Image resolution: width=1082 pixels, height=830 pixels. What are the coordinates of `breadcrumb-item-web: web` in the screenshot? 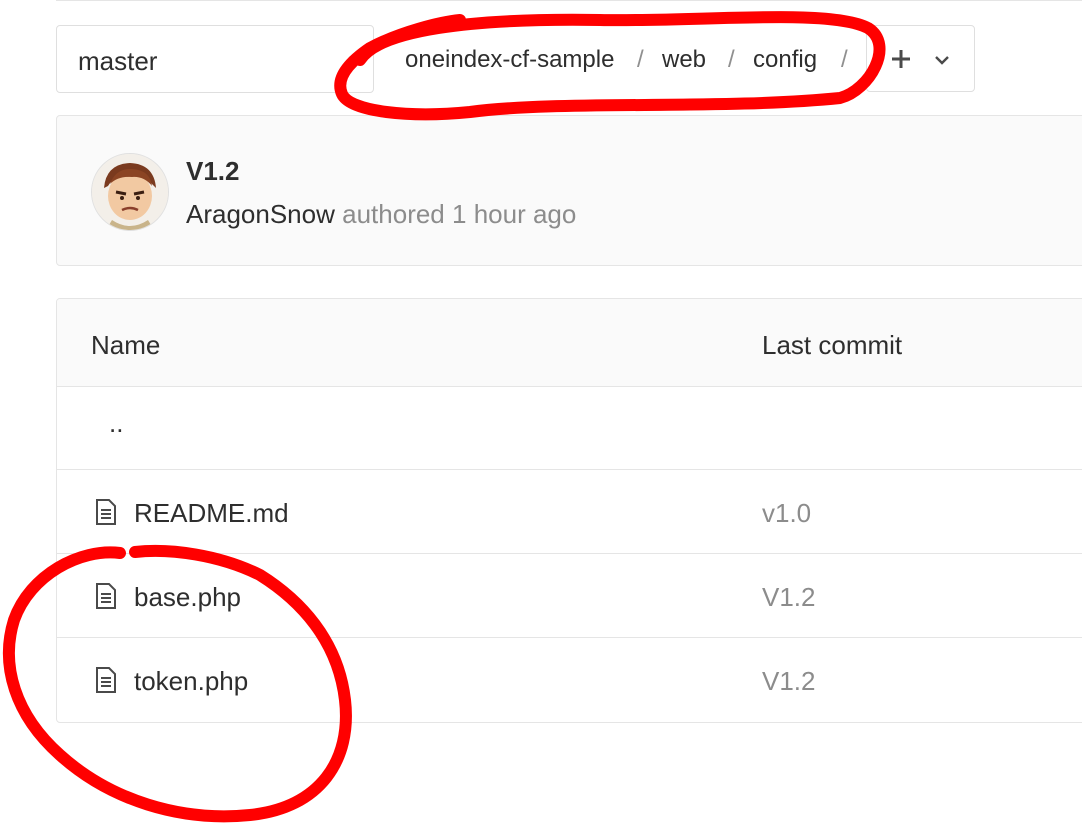 It's located at (684, 60).